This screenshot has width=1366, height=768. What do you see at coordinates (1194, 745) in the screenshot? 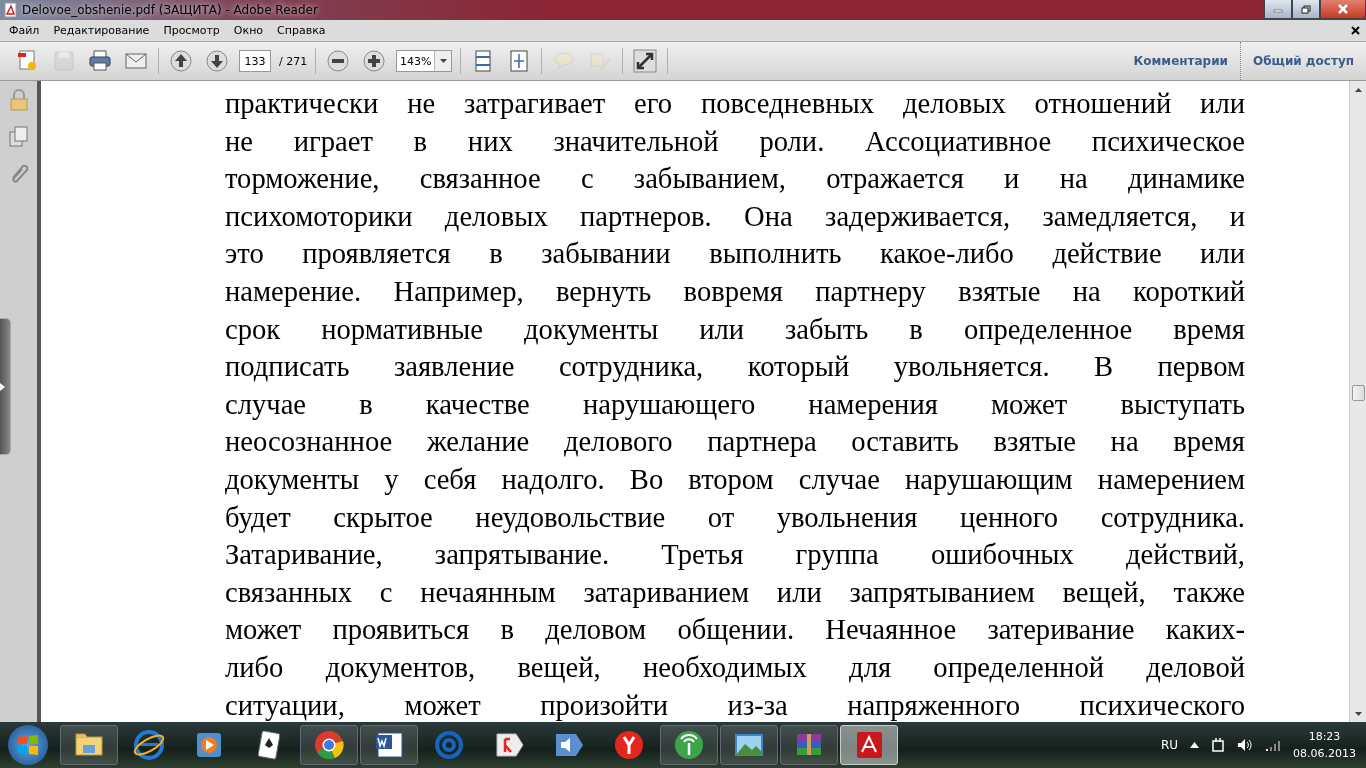
I see `up-triangle-icon` at bounding box center [1194, 745].